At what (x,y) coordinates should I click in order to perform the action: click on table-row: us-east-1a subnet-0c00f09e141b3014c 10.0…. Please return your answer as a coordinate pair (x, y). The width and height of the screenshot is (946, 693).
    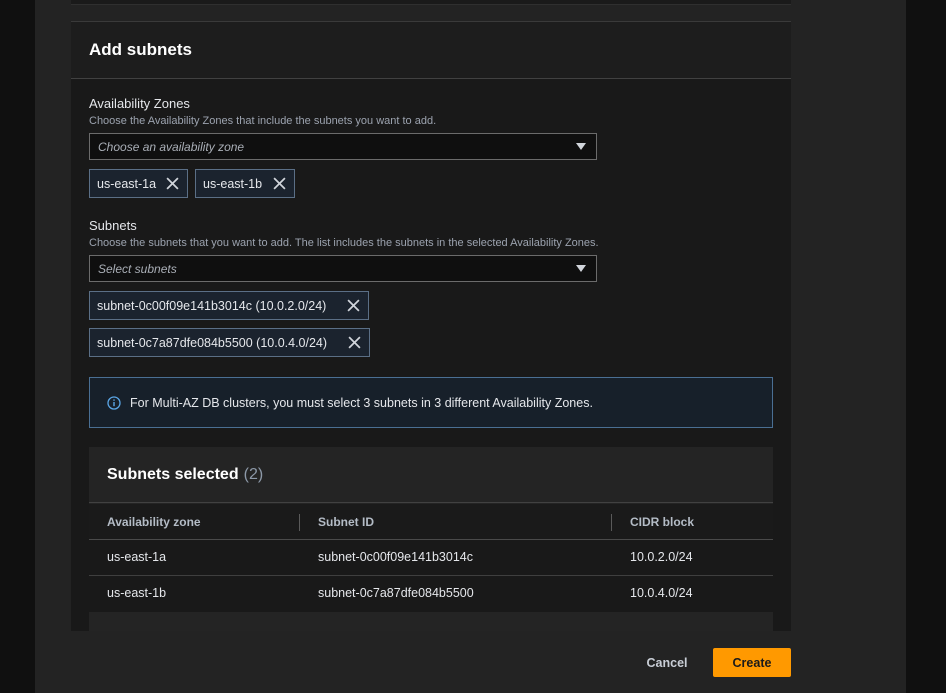
    Looking at the image, I should click on (431, 558).